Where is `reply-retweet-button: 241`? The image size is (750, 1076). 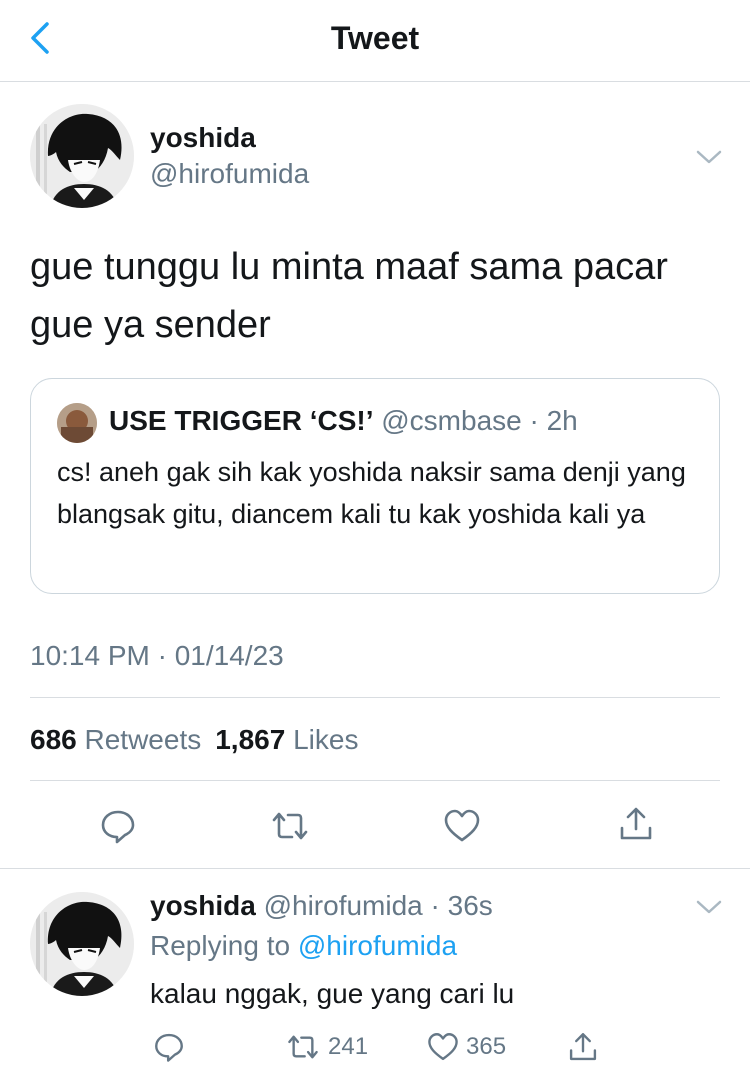
reply-retweet-button: 241 is located at coordinates (326, 1047).